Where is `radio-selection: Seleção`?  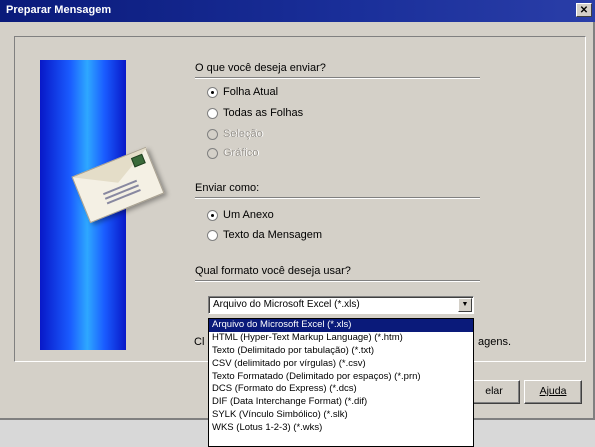 radio-selection: Seleção is located at coordinates (235, 135).